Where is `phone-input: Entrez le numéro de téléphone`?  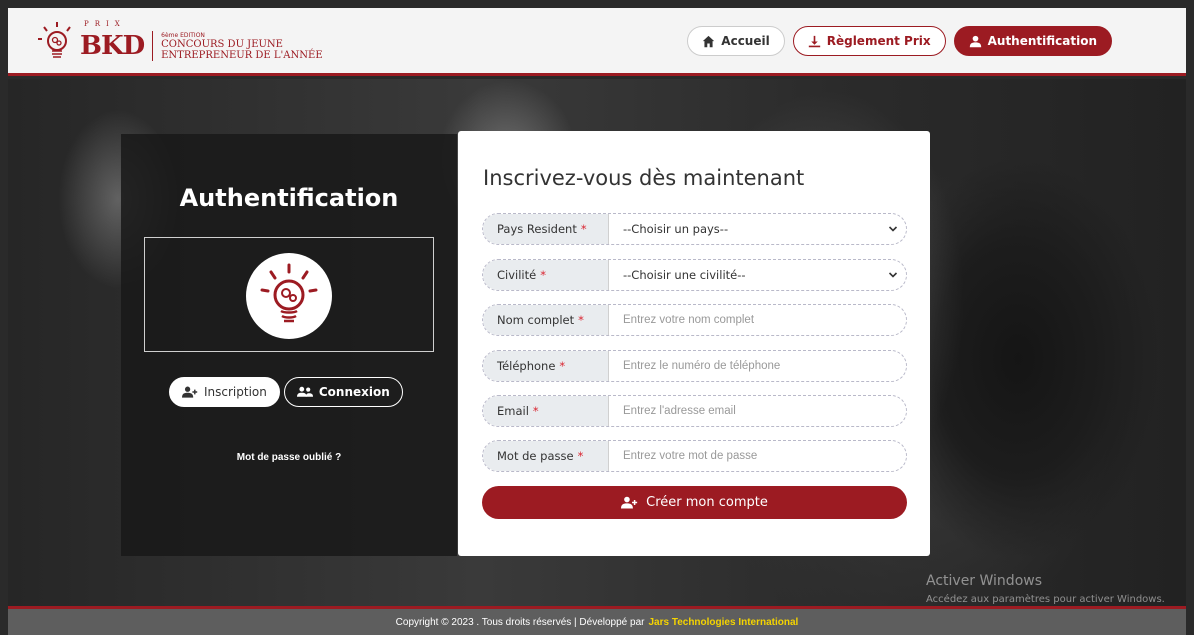
phone-input: Entrez le numéro de téléphone is located at coordinates (757, 366).